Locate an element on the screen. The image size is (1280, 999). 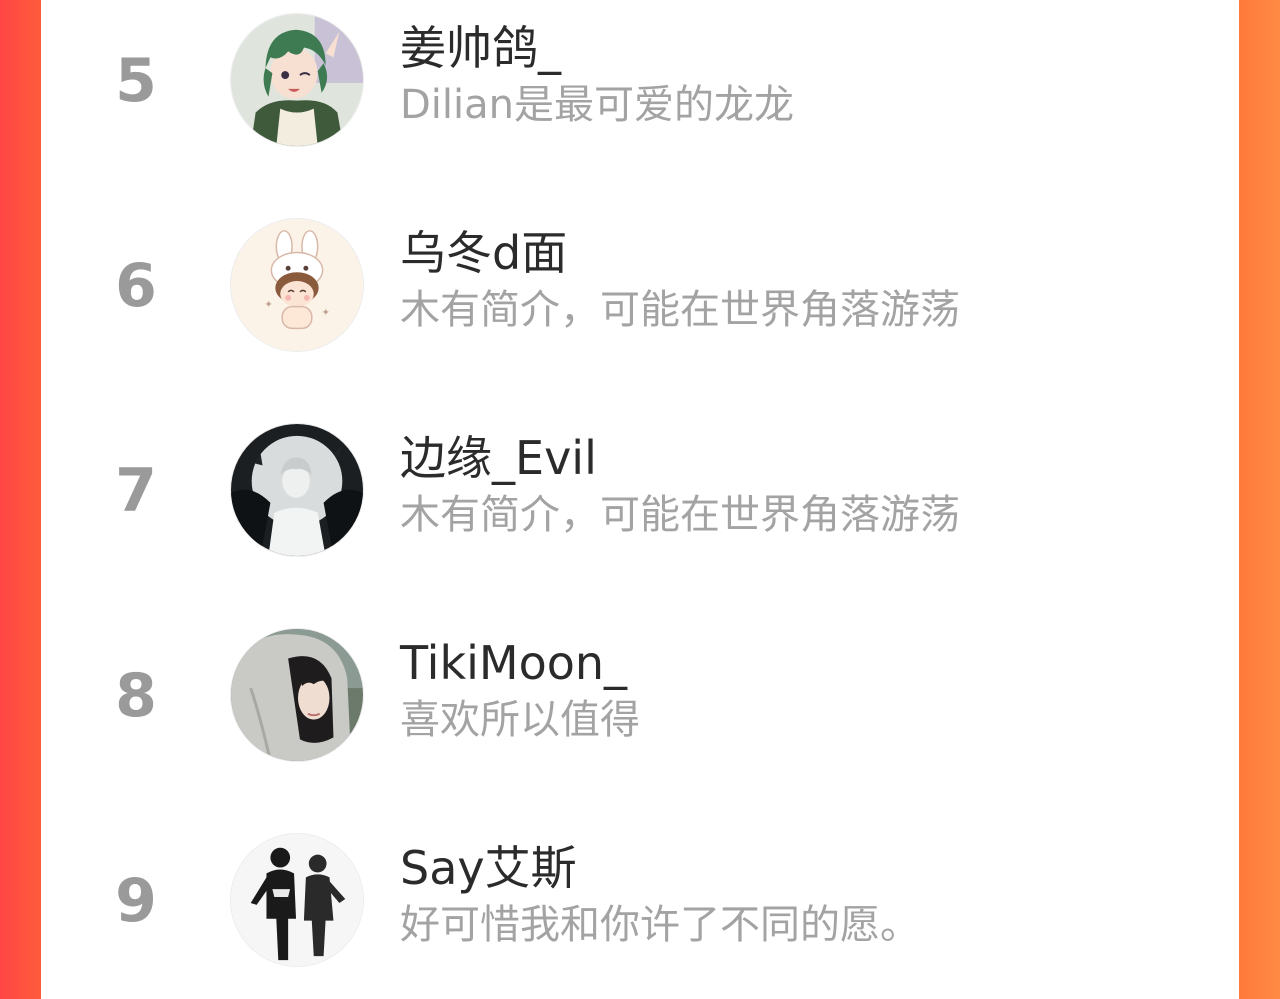
moon-winged-figure-avatar-icon is located at coordinates (297, 490).